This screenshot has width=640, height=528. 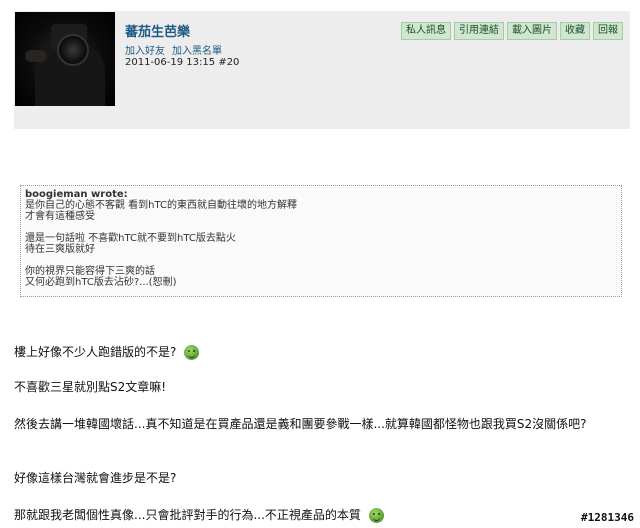 I want to click on add-blacklist-link: 加入黑名單, so click(x=197, y=51).